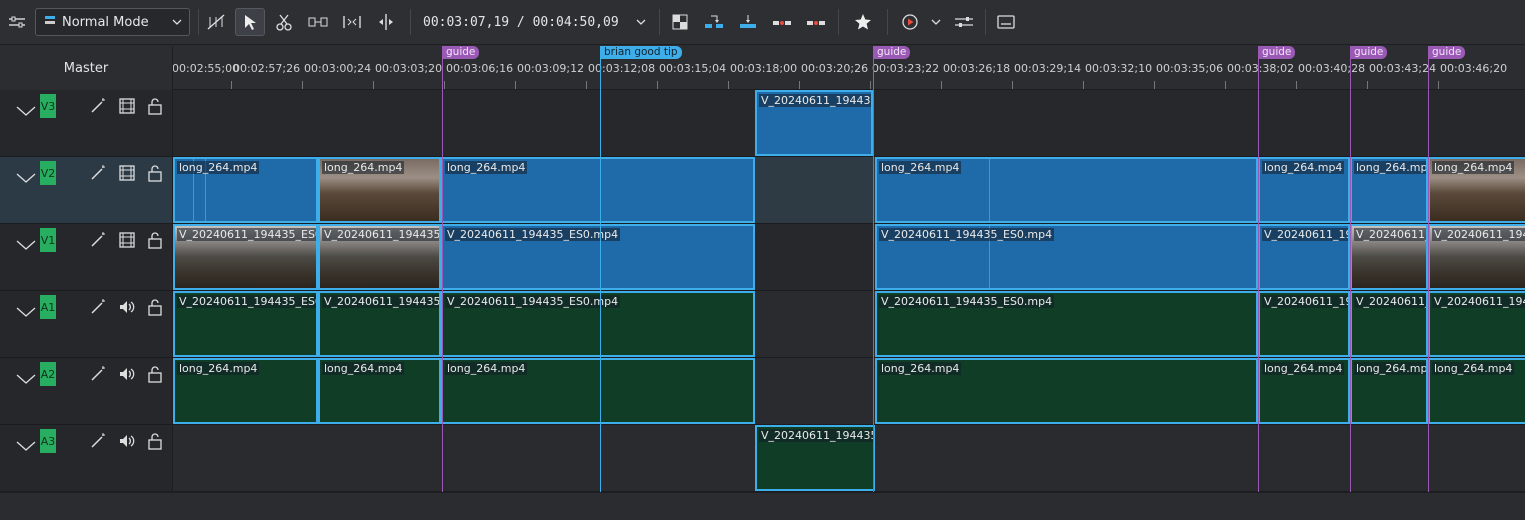 The width and height of the screenshot is (1525, 520). I want to click on spacer-tool-icon, so click(318, 22).